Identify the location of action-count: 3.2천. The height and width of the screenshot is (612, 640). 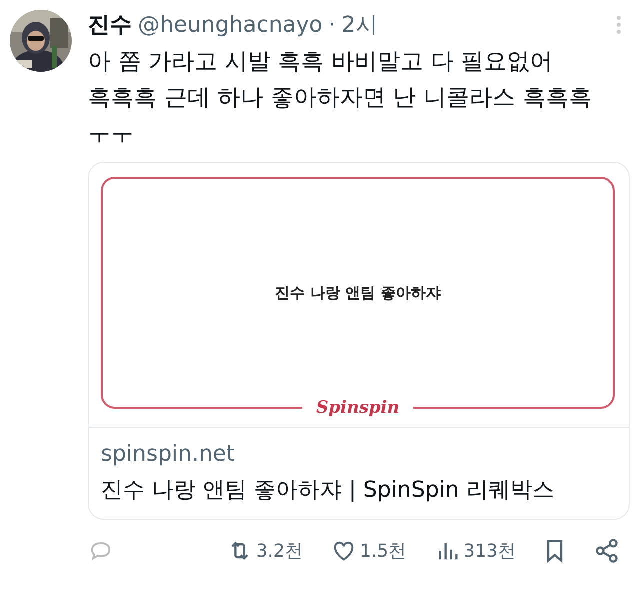
(279, 551).